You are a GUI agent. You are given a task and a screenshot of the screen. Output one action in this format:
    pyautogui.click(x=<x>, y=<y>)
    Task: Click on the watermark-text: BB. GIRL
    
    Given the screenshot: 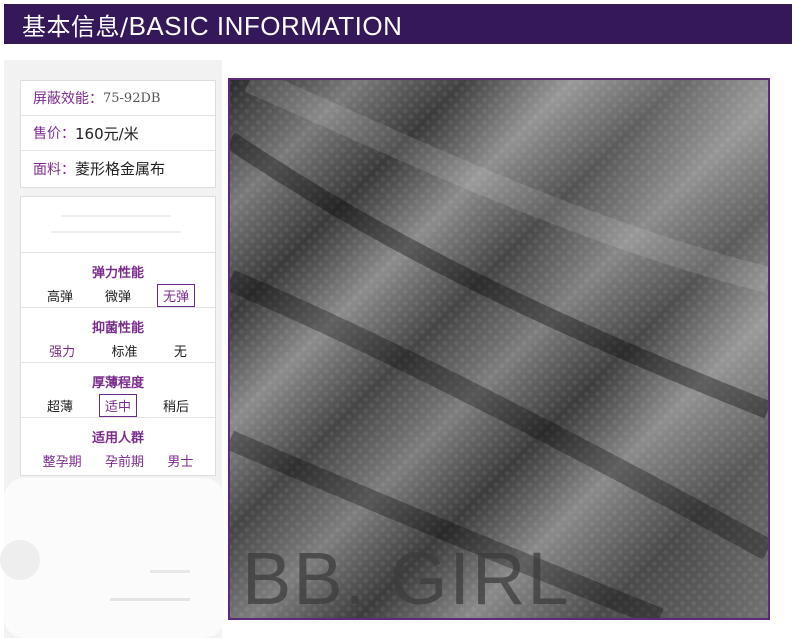 What is the action you would take?
    pyautogui.click(x=406, y=578)
    